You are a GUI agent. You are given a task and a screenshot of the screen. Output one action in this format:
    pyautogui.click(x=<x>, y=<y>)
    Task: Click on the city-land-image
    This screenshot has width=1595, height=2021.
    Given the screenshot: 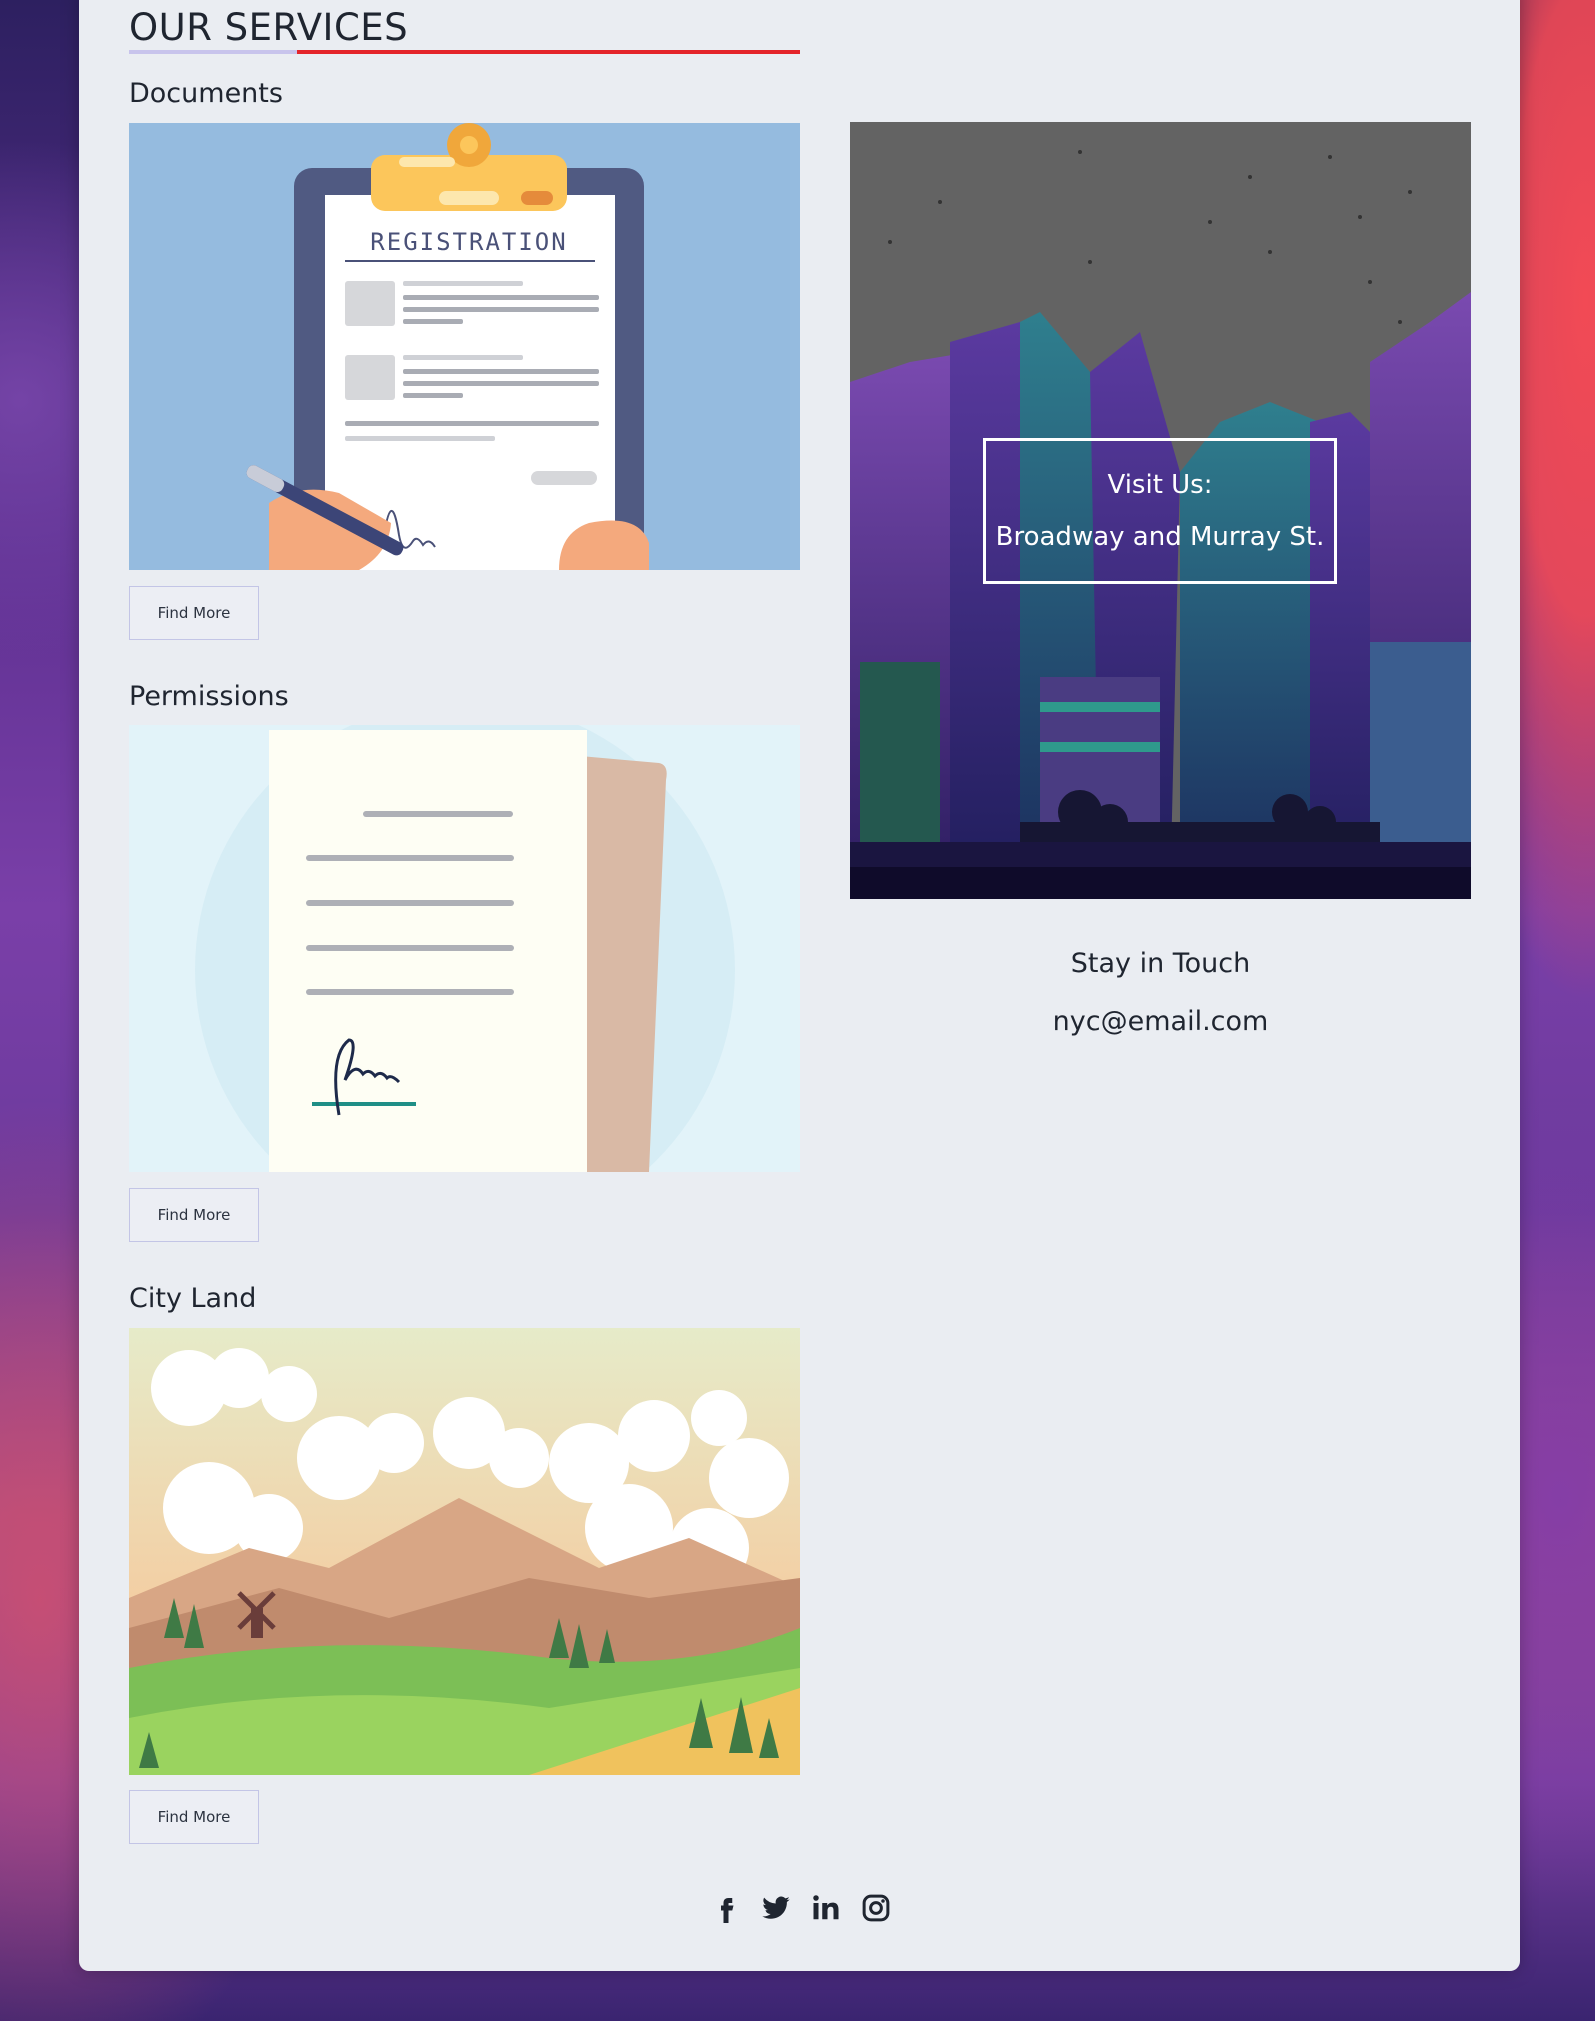 What is the action you would take?
    pyautogui.click(x=464, y=1551)
    